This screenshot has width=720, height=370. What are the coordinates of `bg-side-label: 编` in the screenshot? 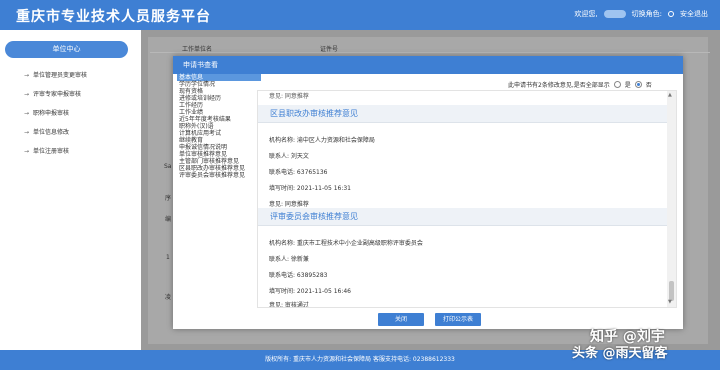 It's located at (168, 219).